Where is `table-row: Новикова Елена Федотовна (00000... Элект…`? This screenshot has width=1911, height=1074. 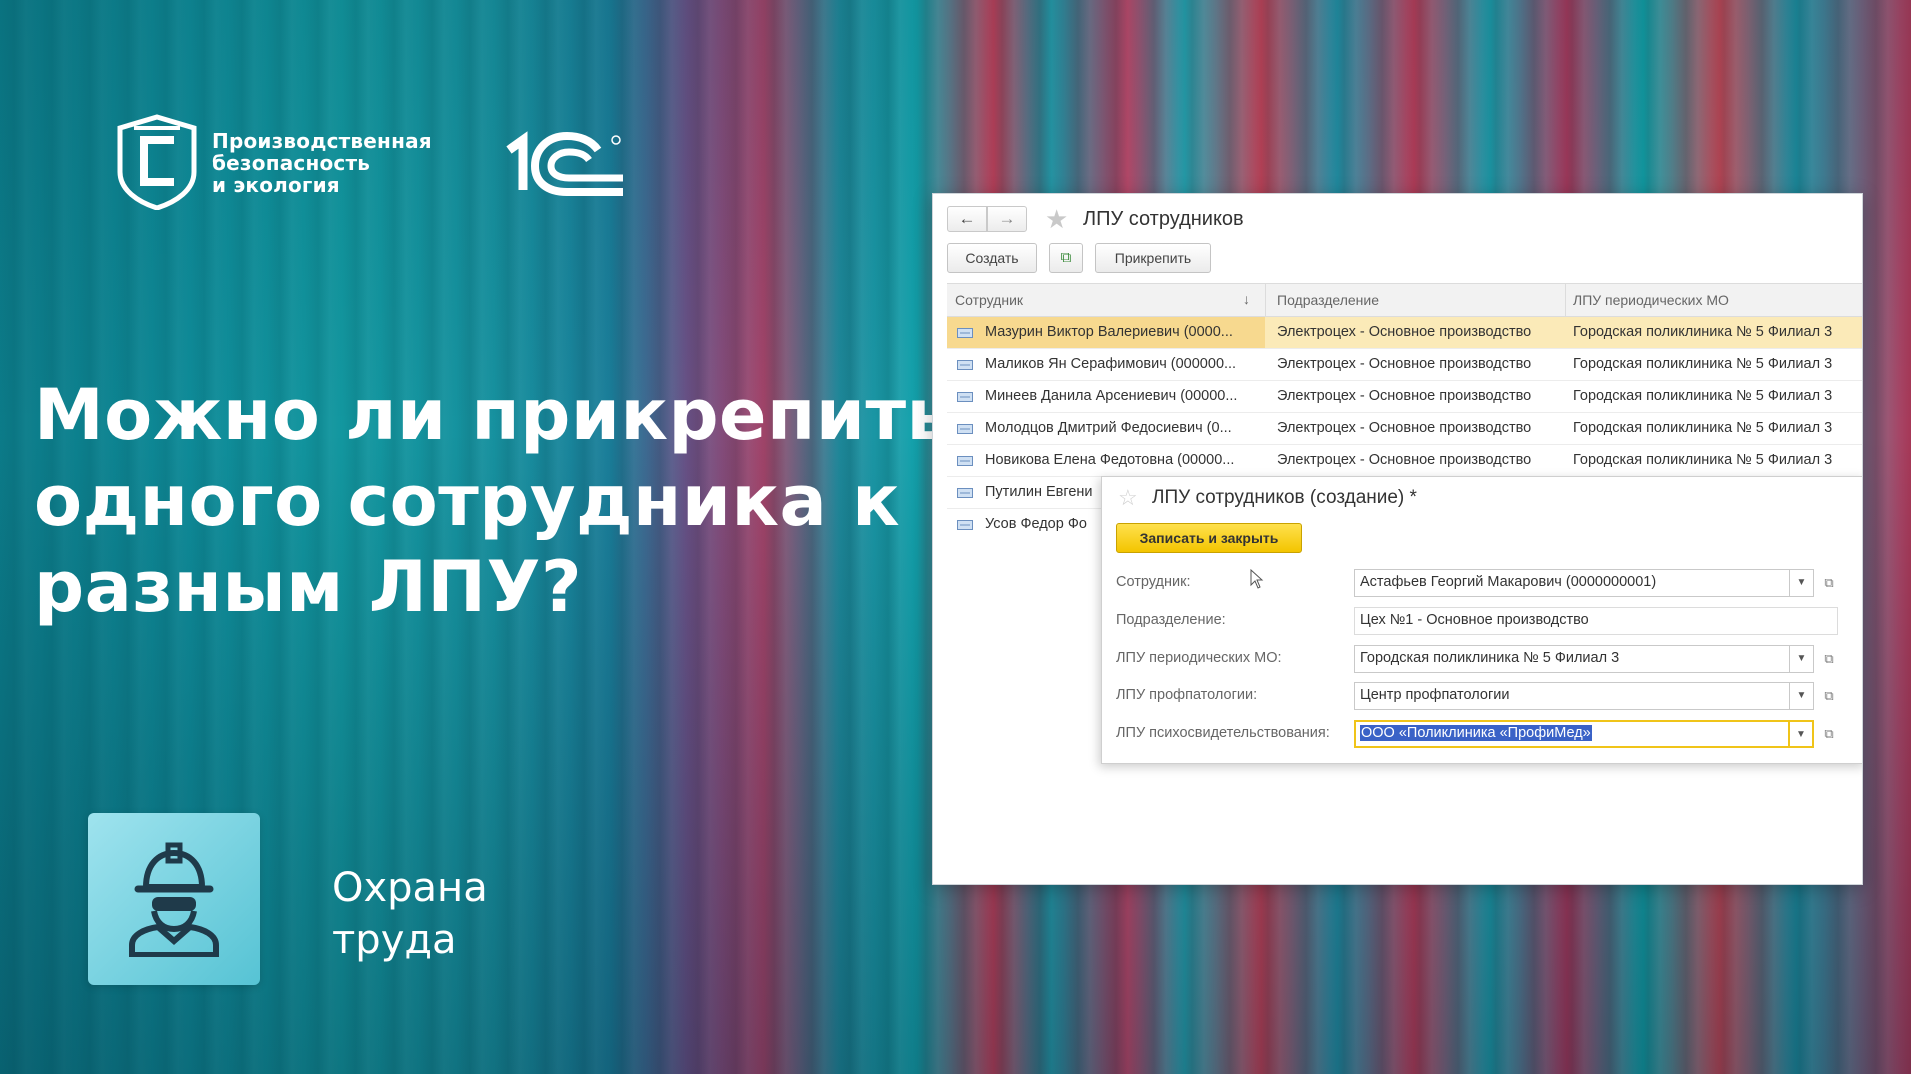
table-row: Новикова Елена Федотовна (00000... Элект… is located at coordinates (1404, 461).